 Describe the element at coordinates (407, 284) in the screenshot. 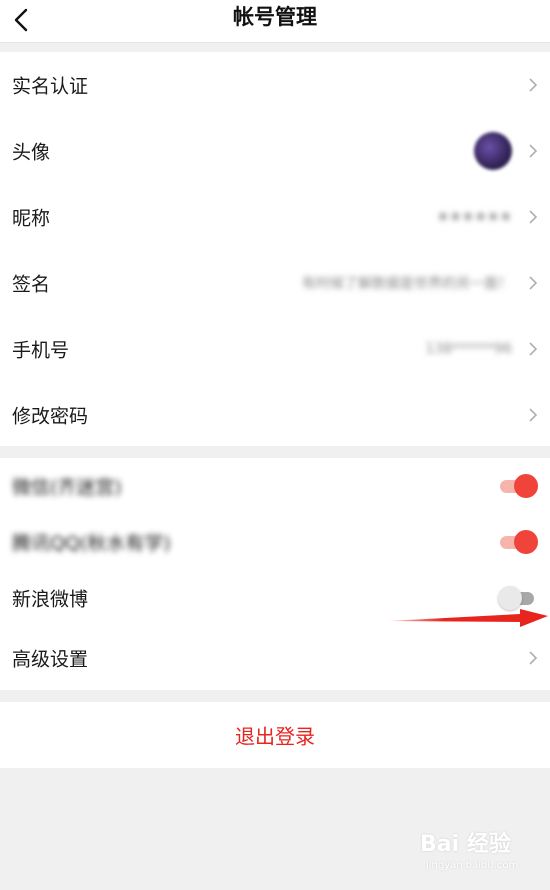

I see `signature-value: 有时候了解数据是世界的另一面！` at that location.